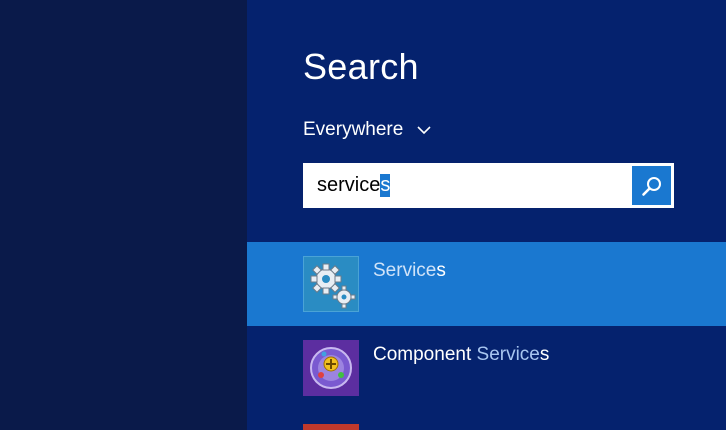 This screenshot has height=430, width=726. What do you see at coordinates (349, 185) in the screenshot?
I see `search-query-text: service` at bounding box center [349, 185].